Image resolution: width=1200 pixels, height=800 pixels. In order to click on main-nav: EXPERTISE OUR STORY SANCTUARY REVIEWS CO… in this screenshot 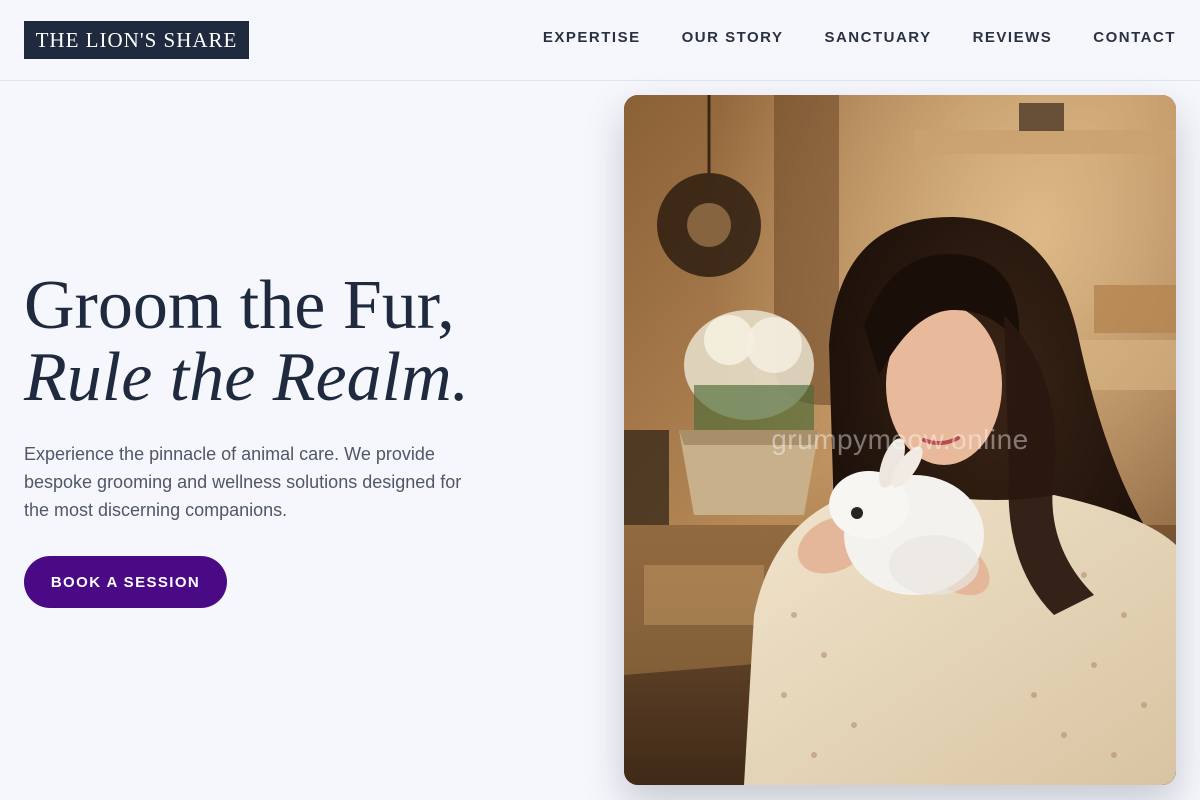, I will do `click(859, 38)`.